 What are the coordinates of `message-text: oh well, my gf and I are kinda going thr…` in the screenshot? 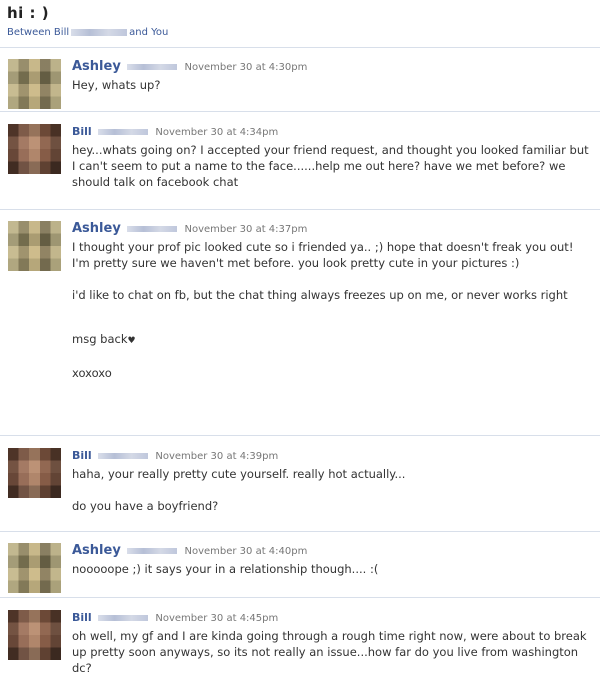 It's located at (329, 652).